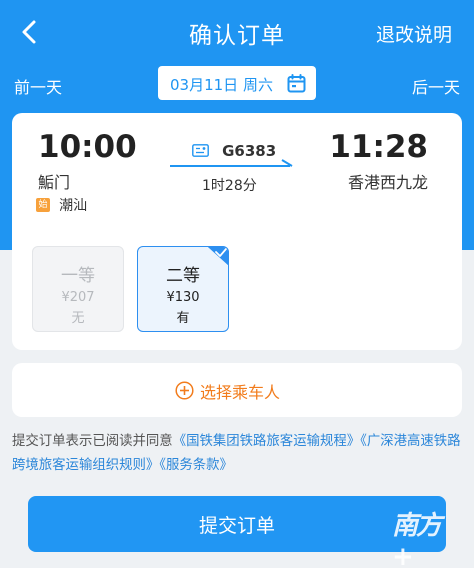 The width and height of the screenshot is (474, 568). I want to click on seat-price: ¥130, so click(183, 297).